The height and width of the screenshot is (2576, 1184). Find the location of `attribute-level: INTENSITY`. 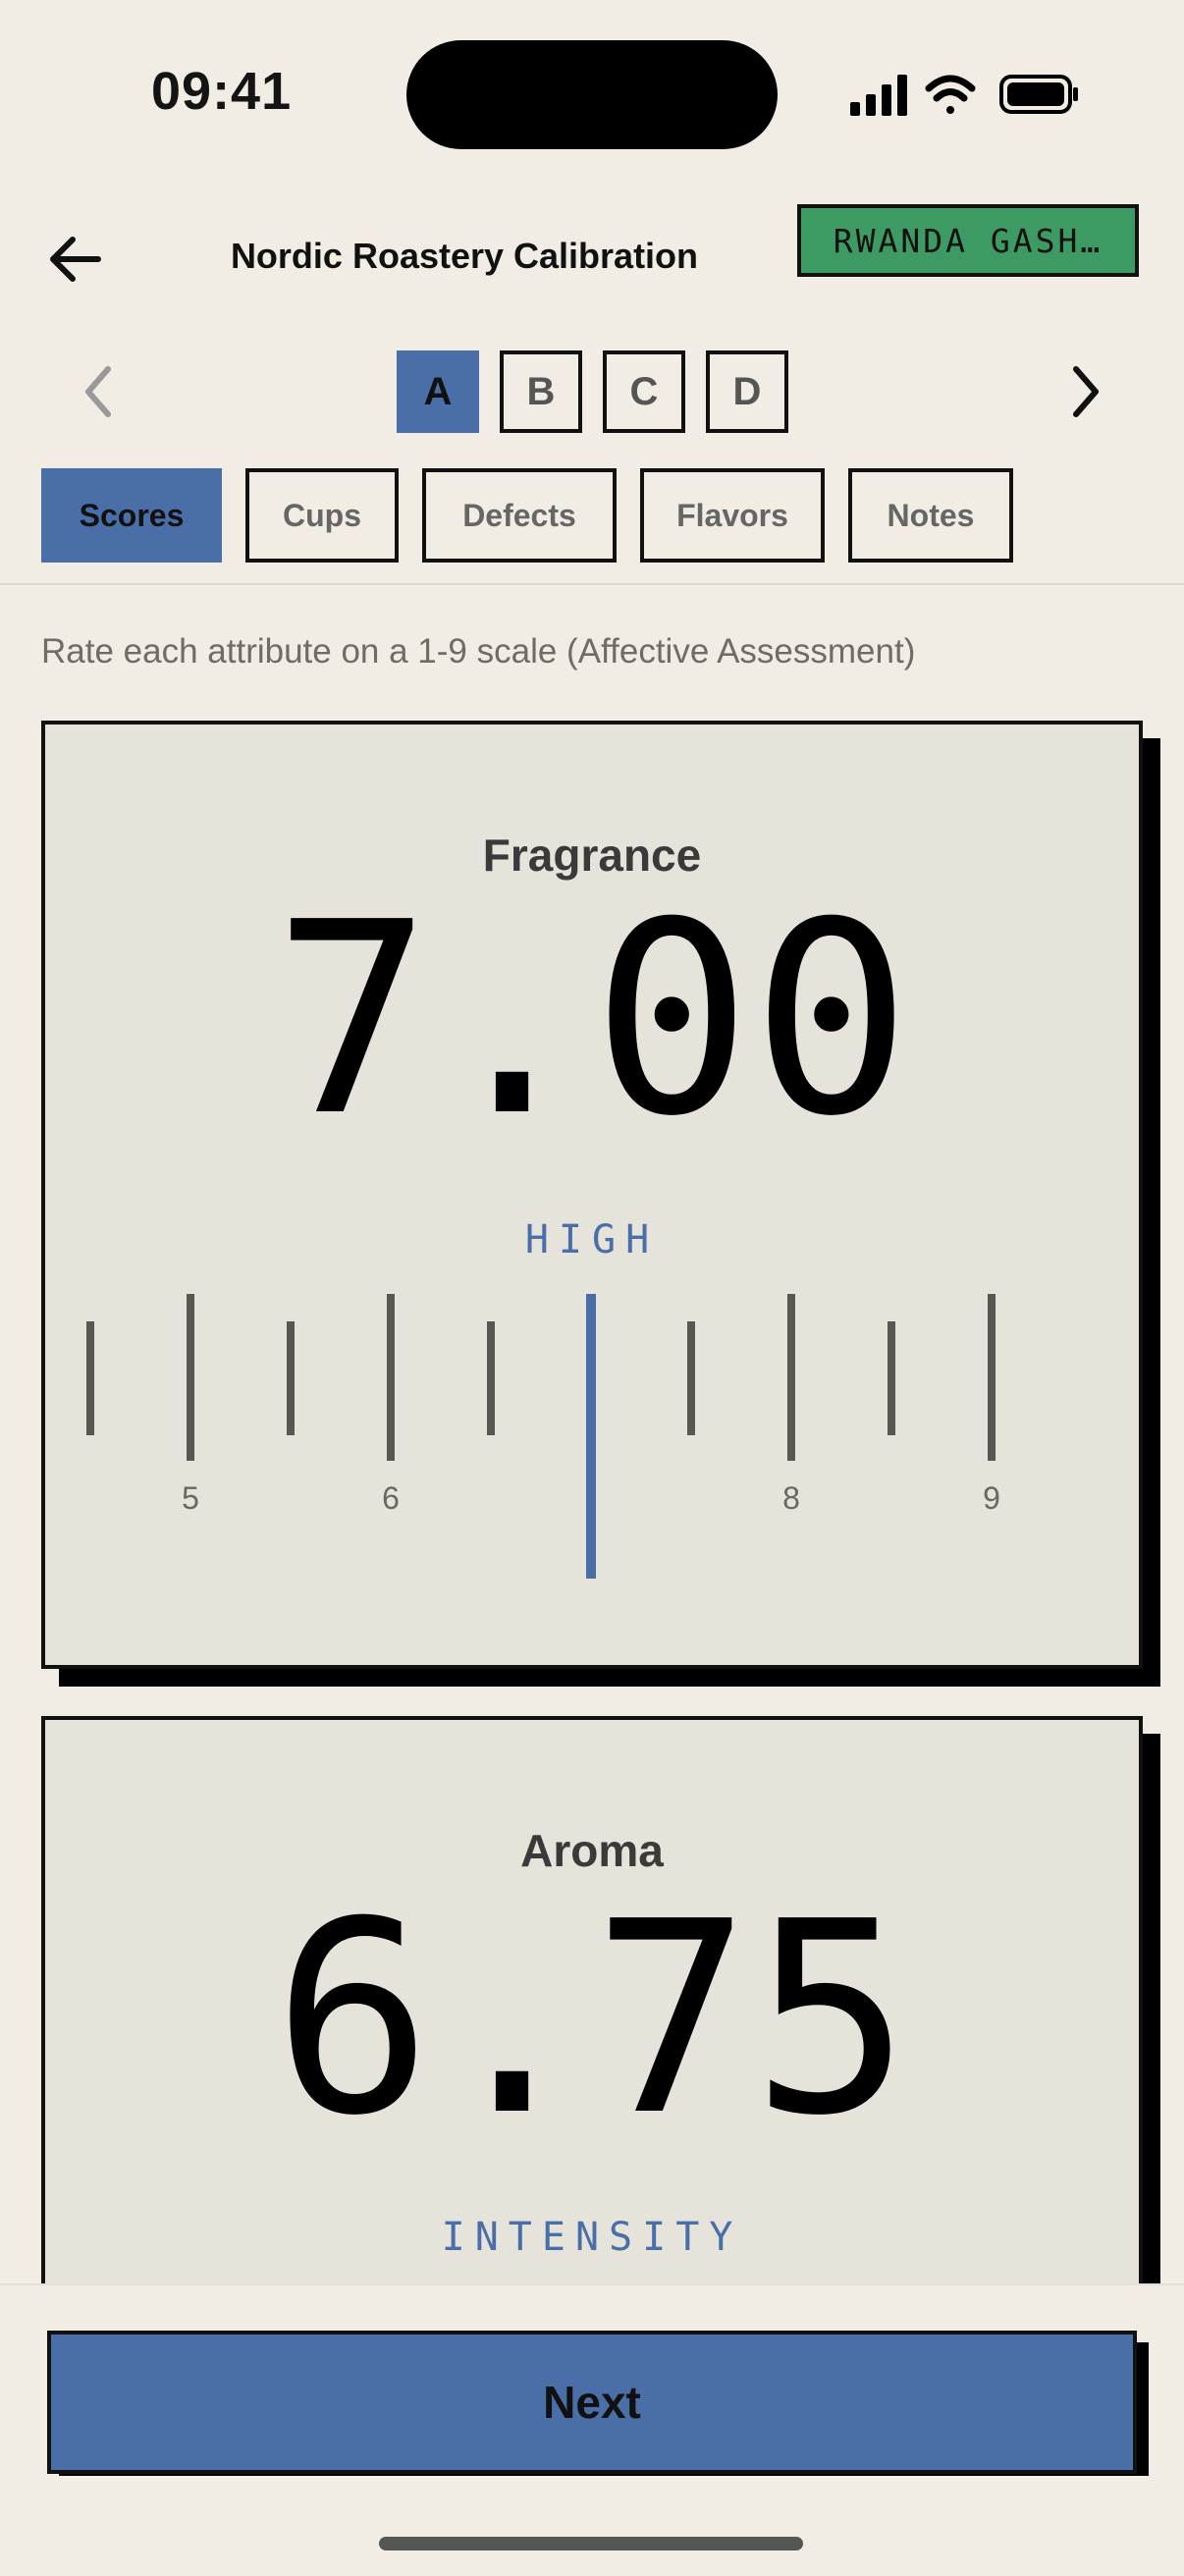

attribute-level: INTENSITY is located at coordinates (592, 2237).